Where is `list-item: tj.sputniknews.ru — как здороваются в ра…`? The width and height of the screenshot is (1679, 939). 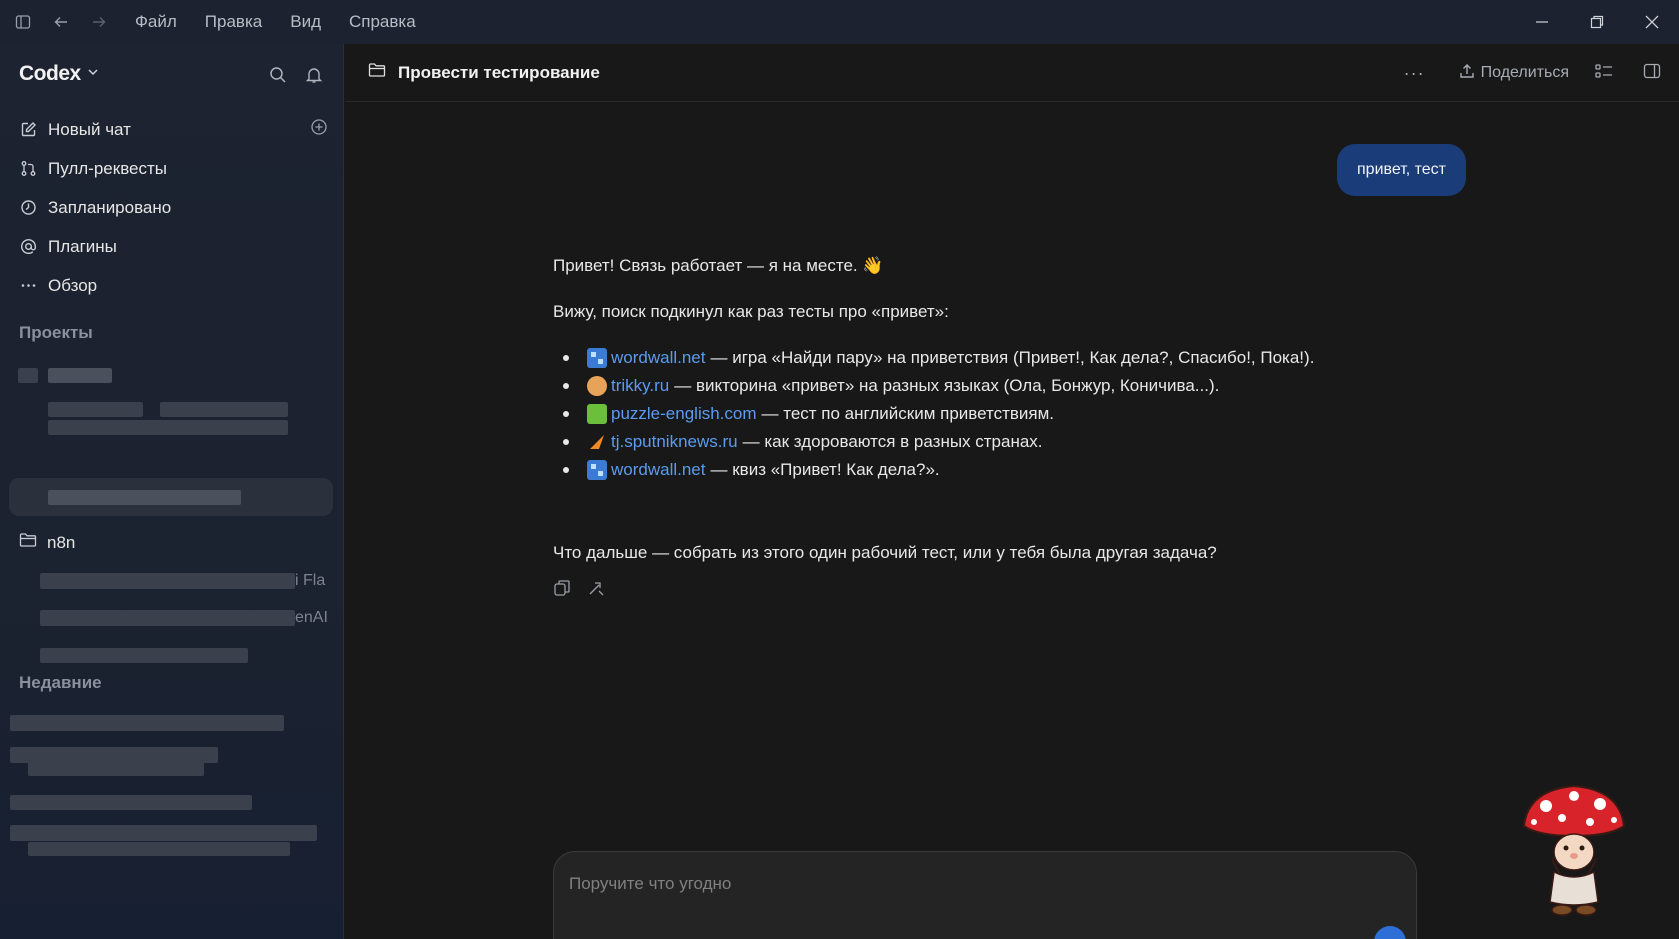
list-item: tj.sputniknews.ru — как здороваются в ра… is located at coordinates (798, 442).